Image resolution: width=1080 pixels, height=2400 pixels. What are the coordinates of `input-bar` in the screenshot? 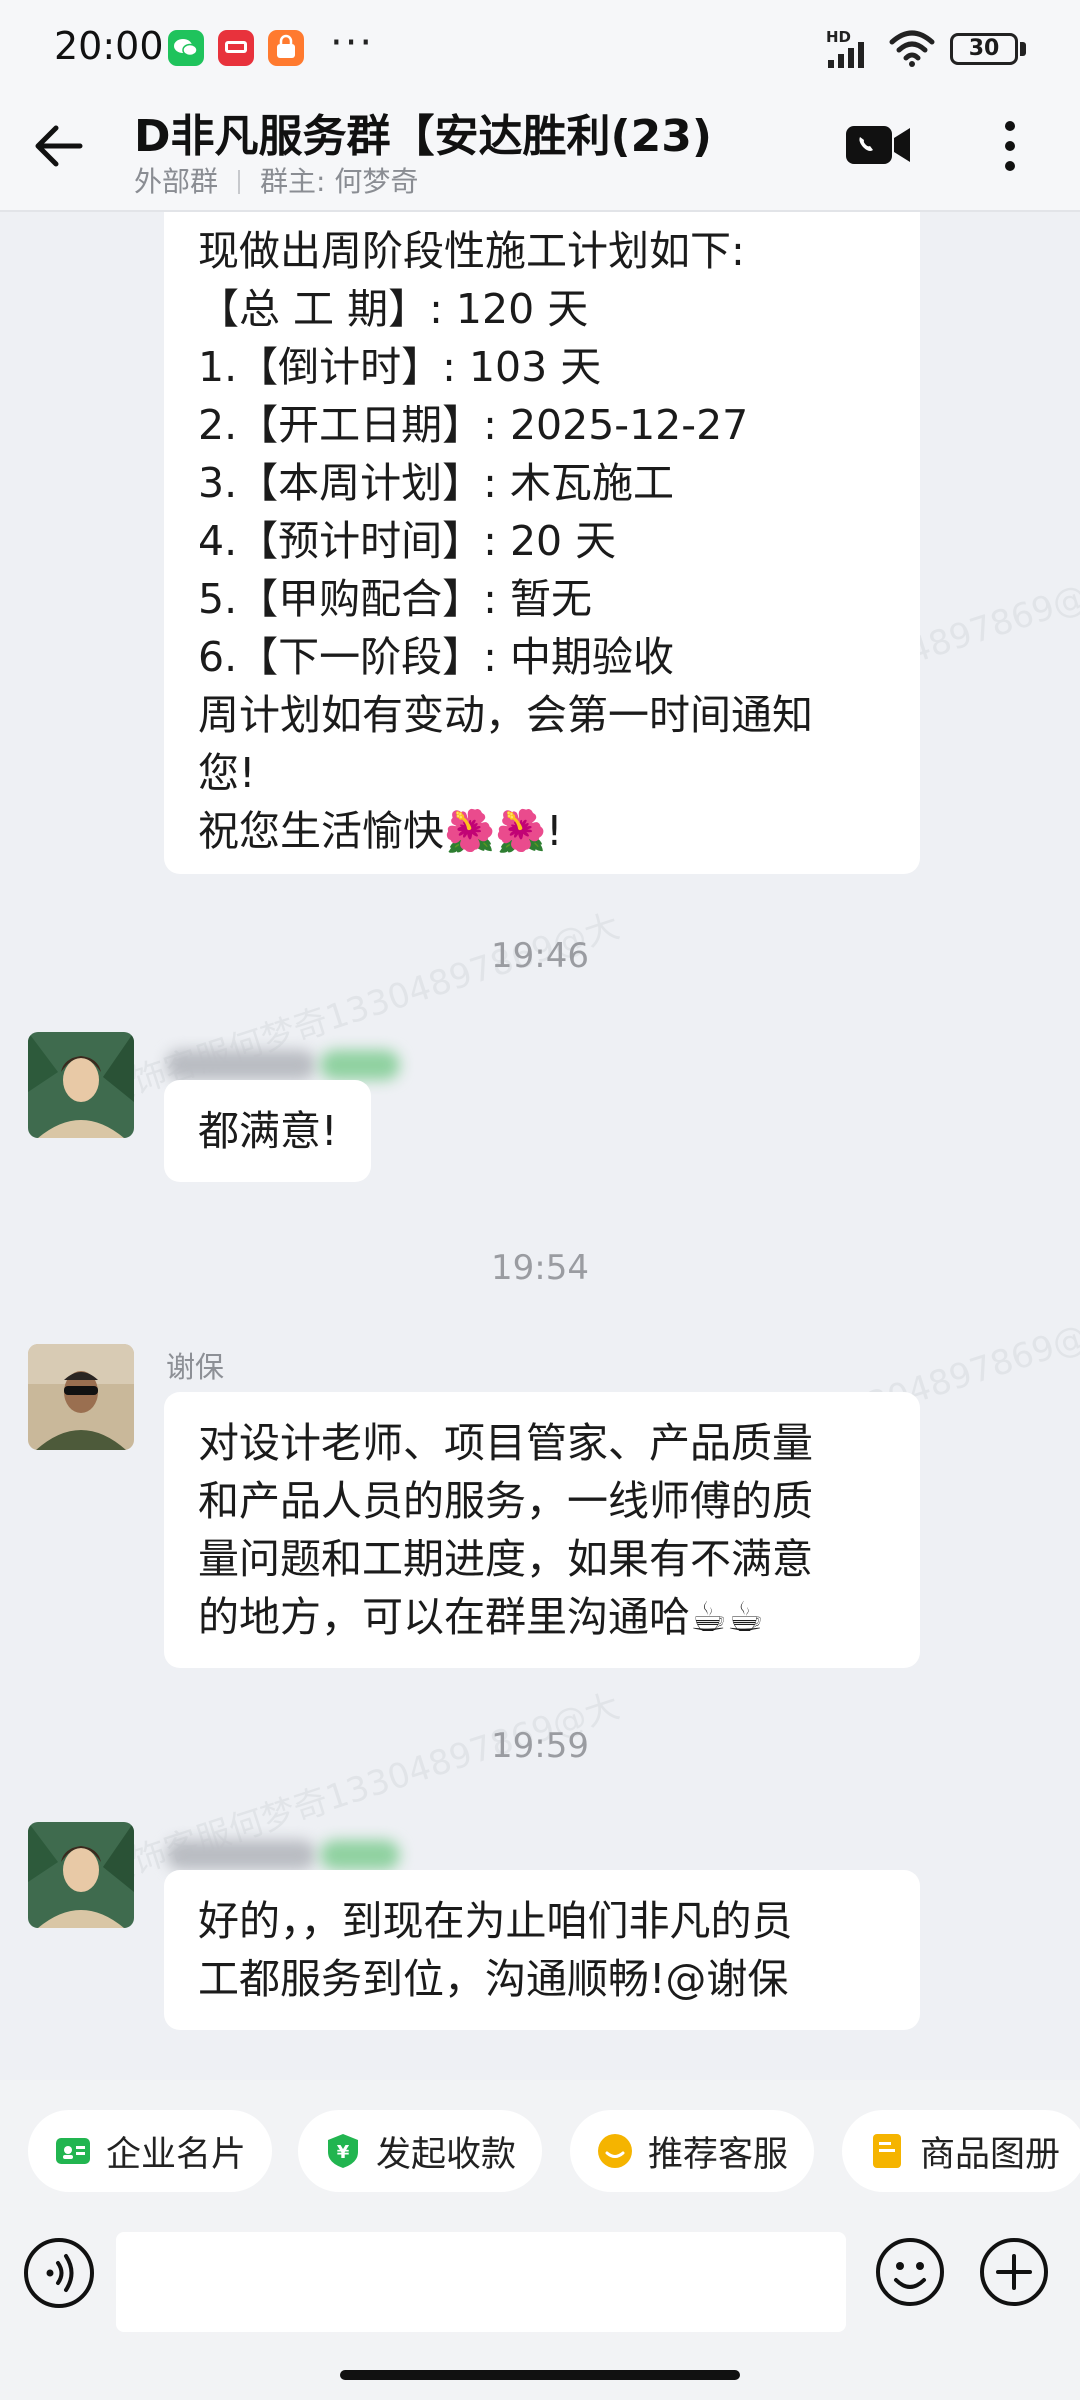 It's located at (540, 2310).